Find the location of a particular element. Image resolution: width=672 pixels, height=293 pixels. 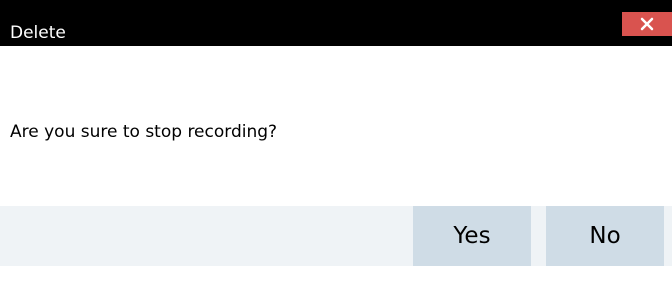

no-button: No is located at coordinates (605, 236).